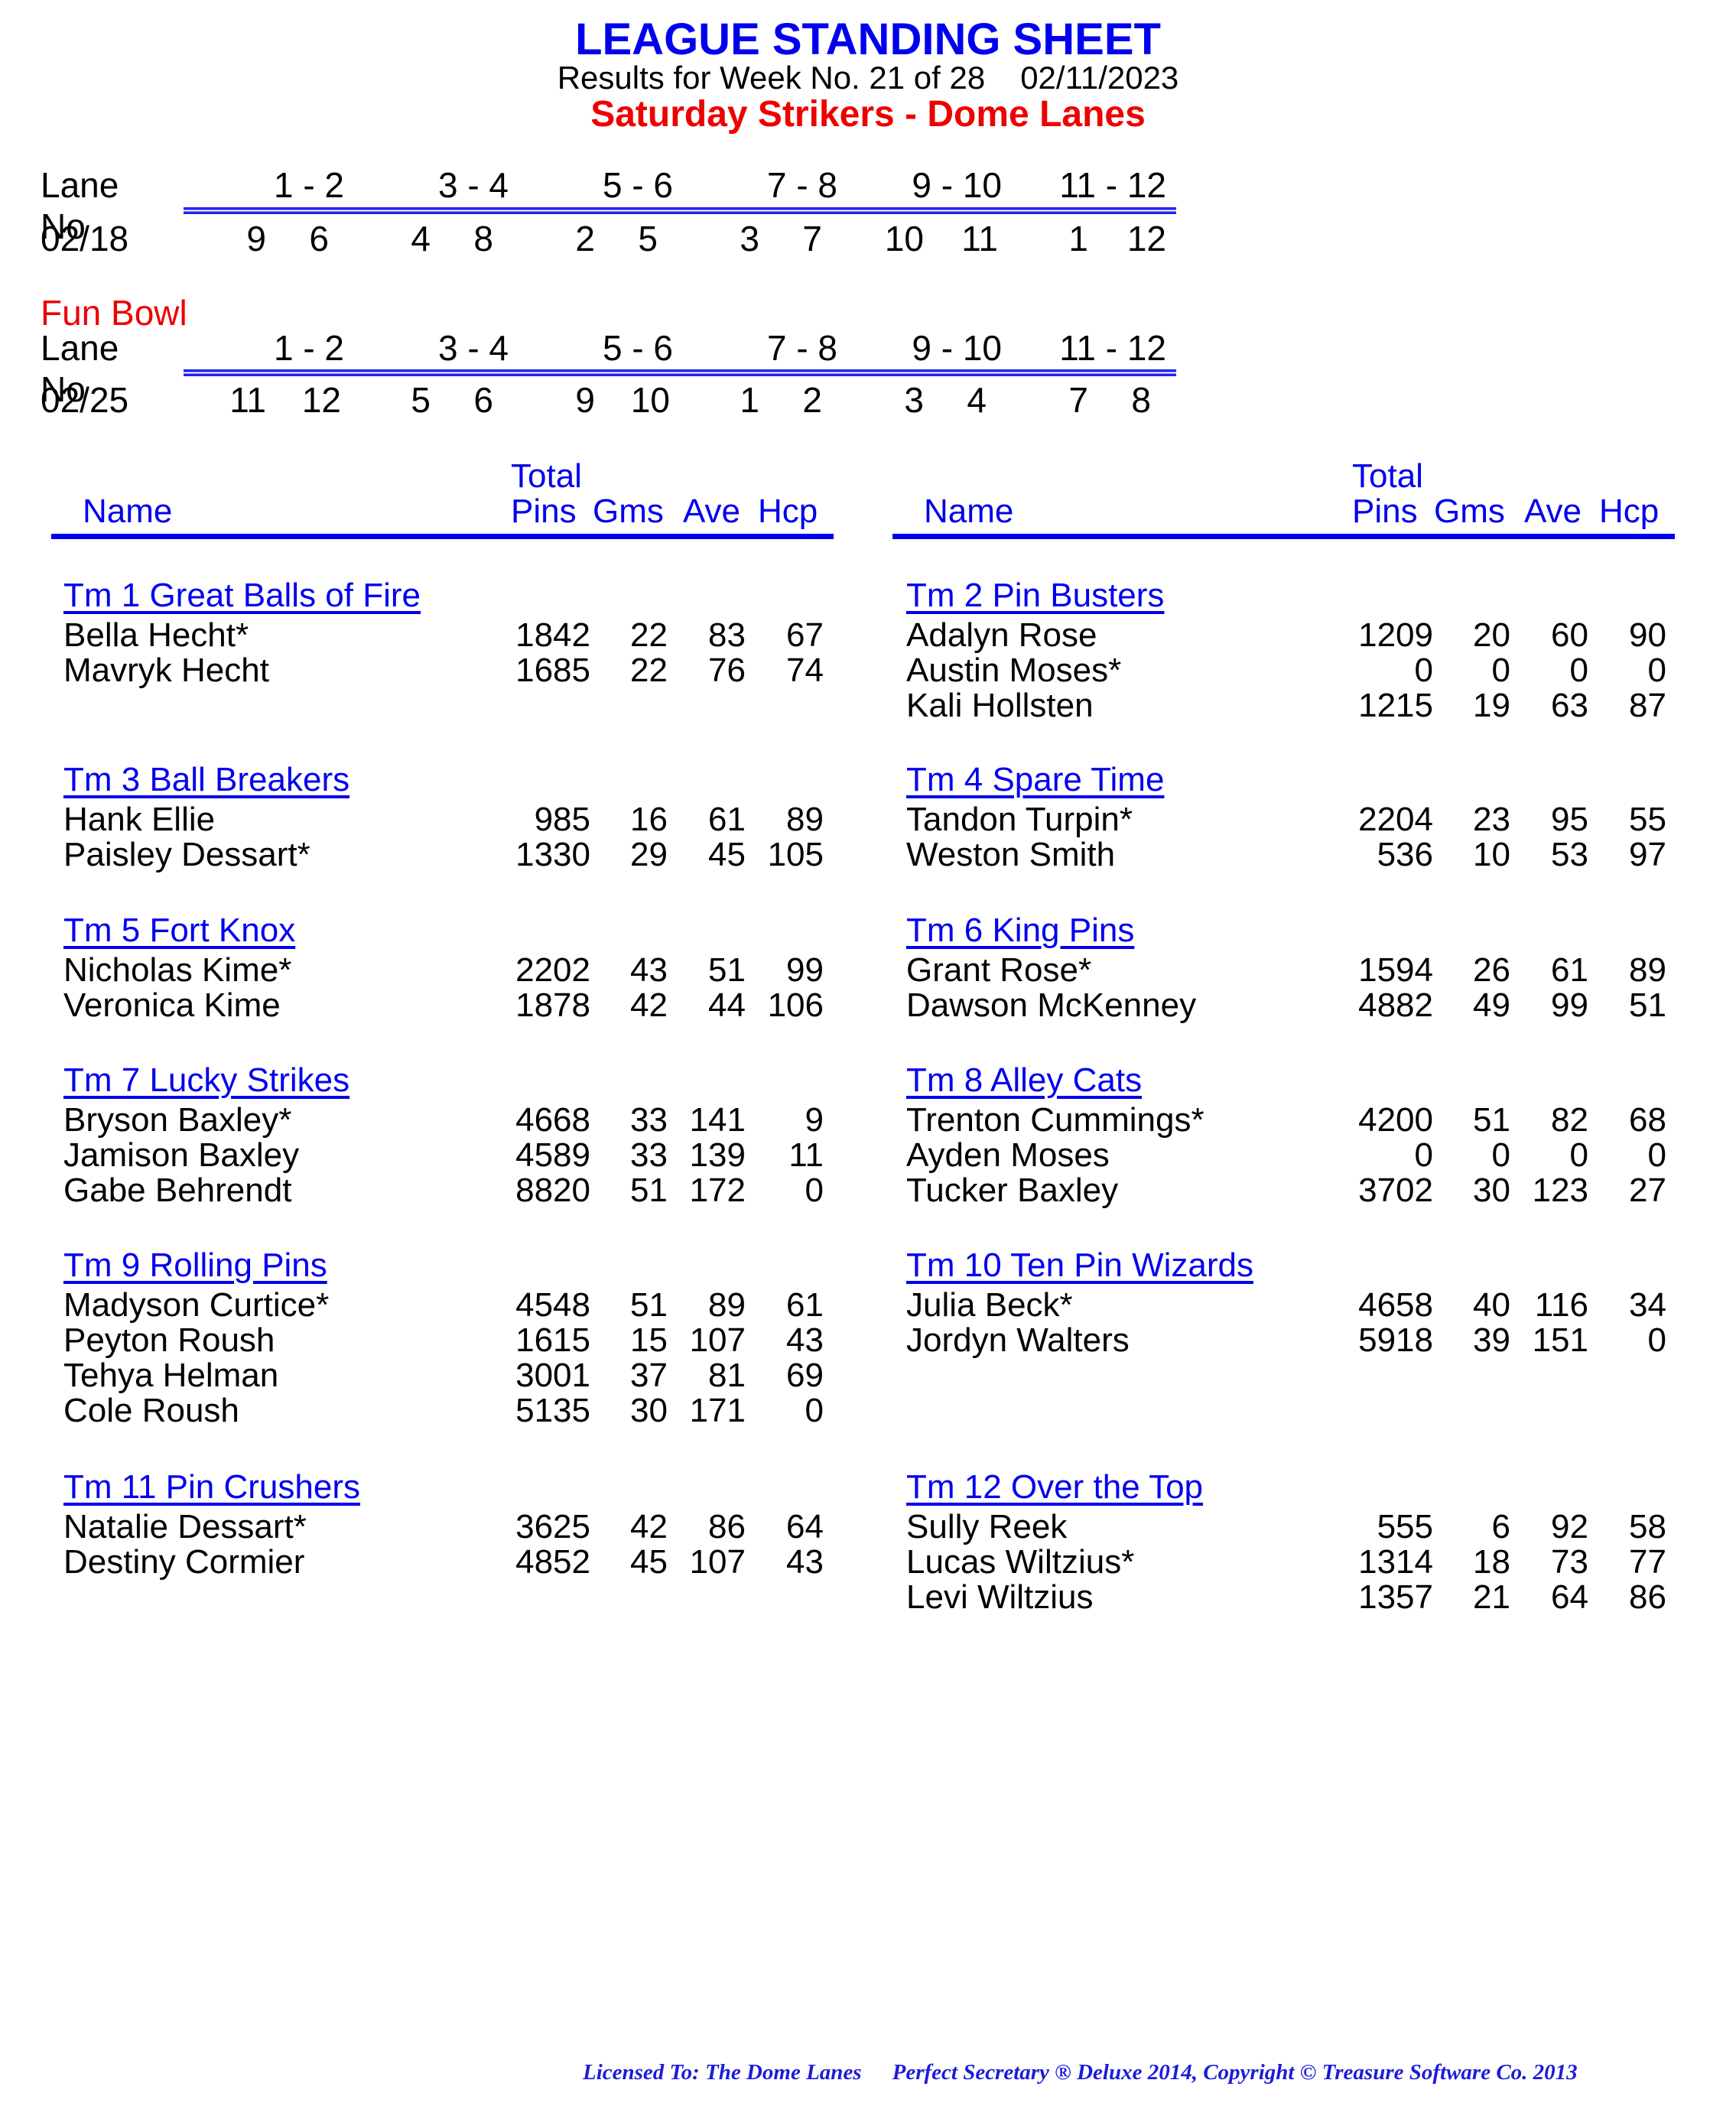 The height and width of the screenshot is (2106, 1736). What do you see at coordinates (211, 1487) in the screenshot?
I see `team-title-link: Tm 11 Pin Crushers` at bounding box center [211, 1487].